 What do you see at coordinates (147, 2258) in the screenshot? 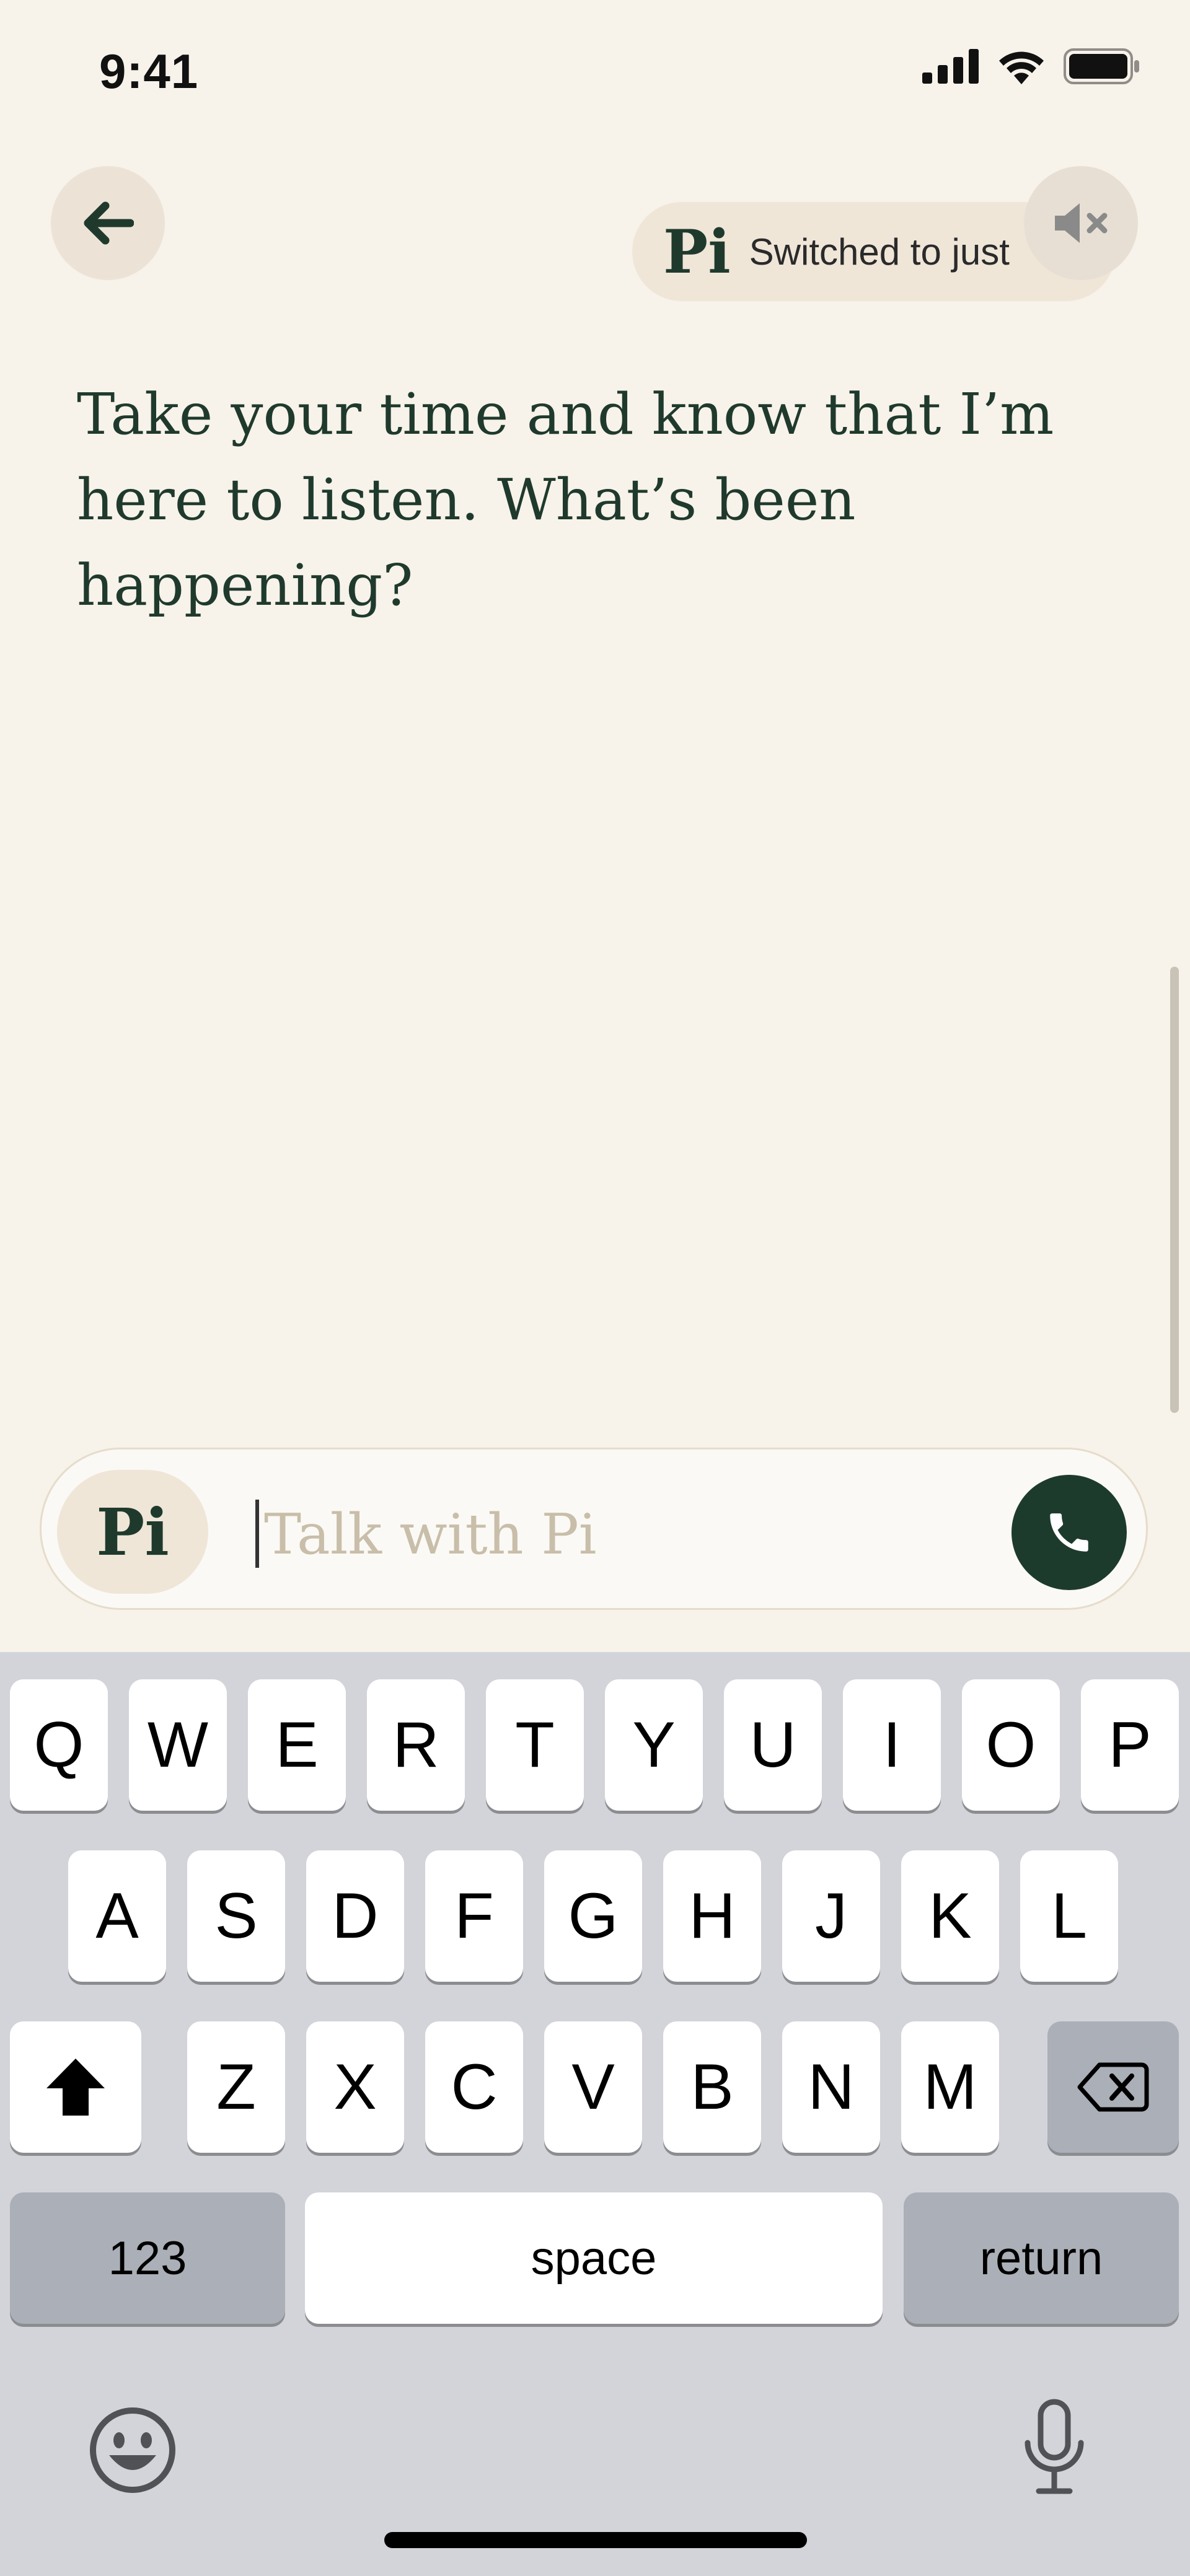
I see `numbers-key: 123` at bounding box center [147, 2258].